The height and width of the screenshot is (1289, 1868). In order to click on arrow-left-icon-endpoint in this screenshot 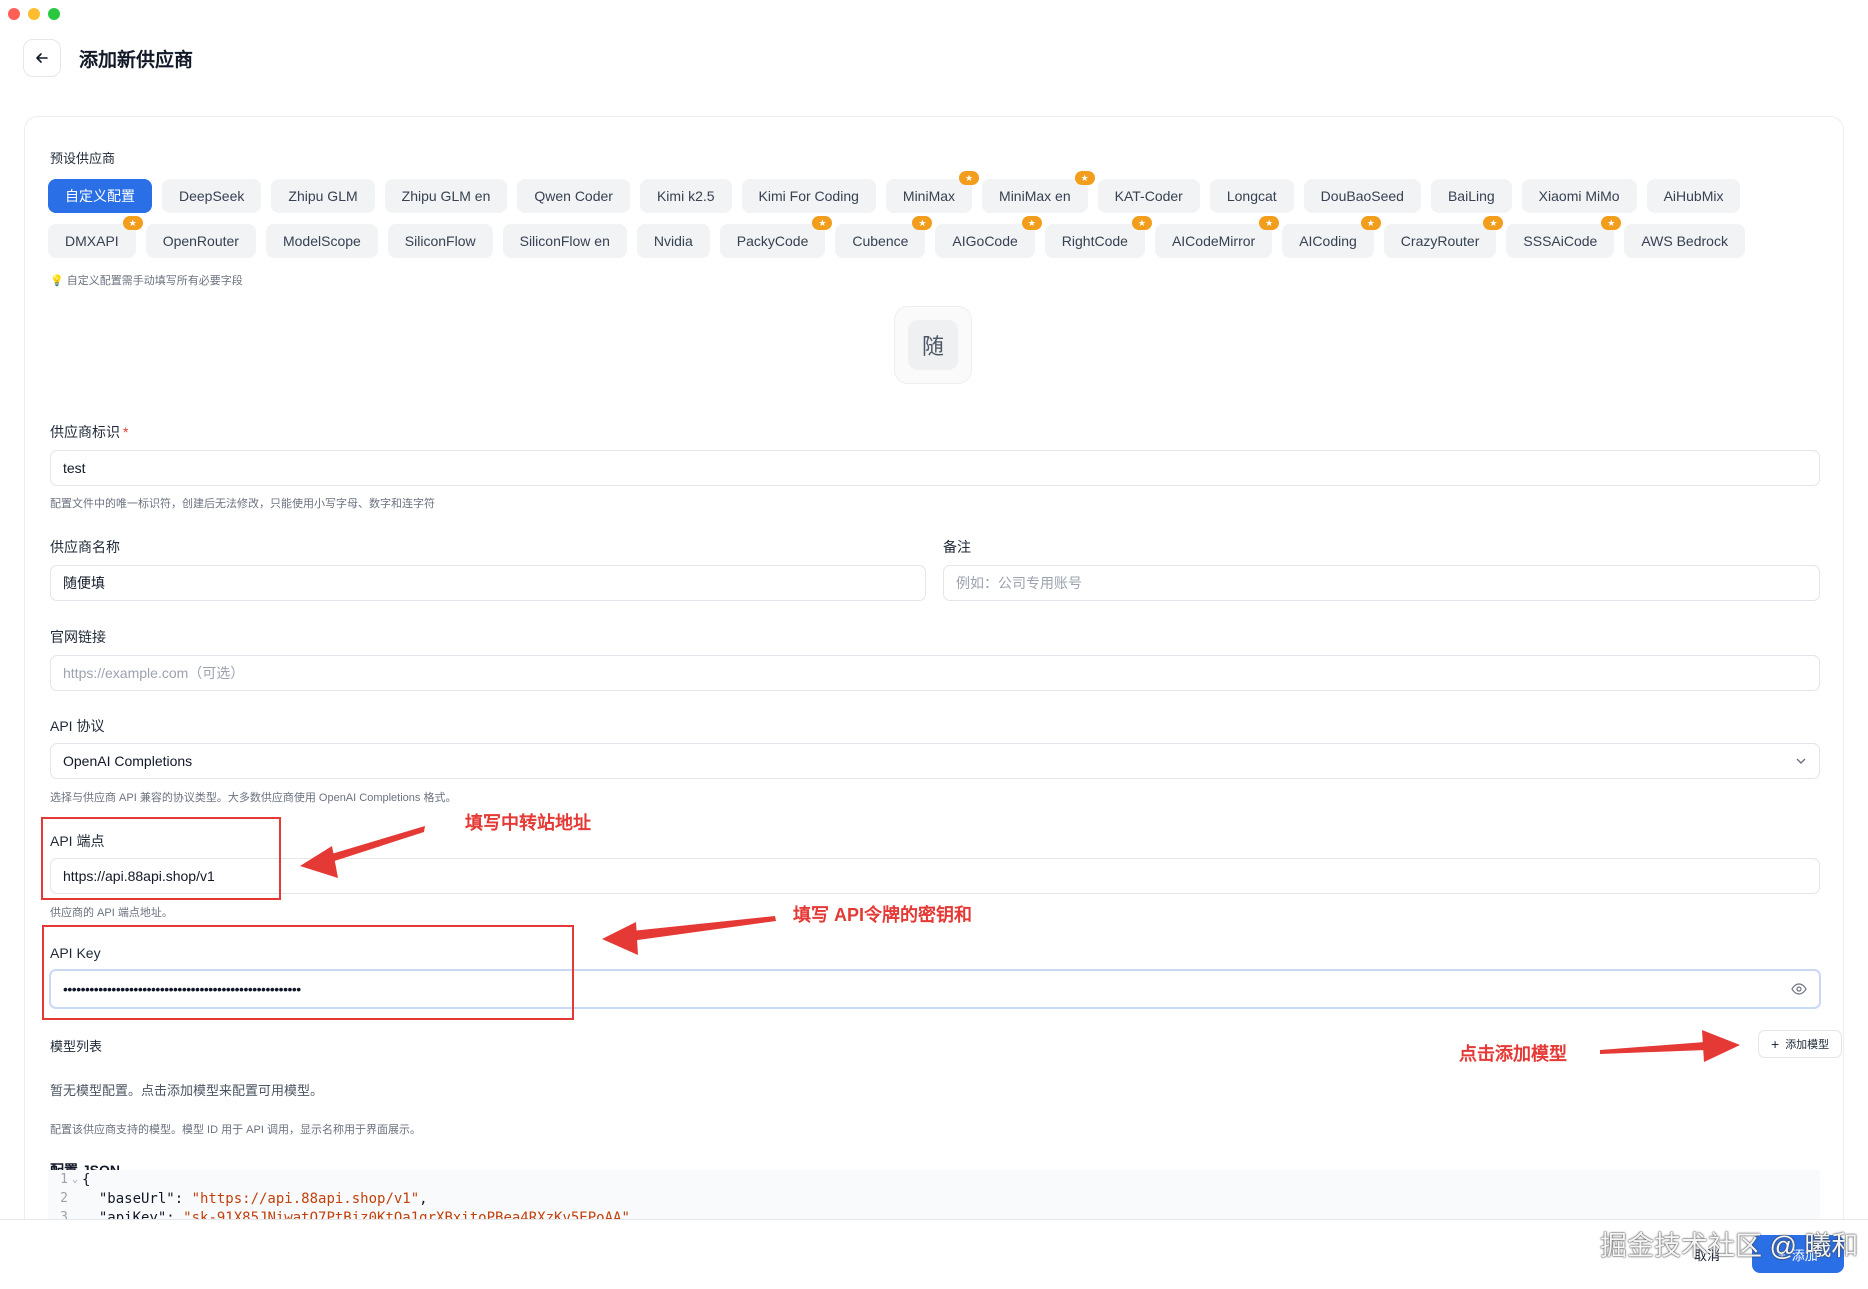, I will do `click(362, 852)`.